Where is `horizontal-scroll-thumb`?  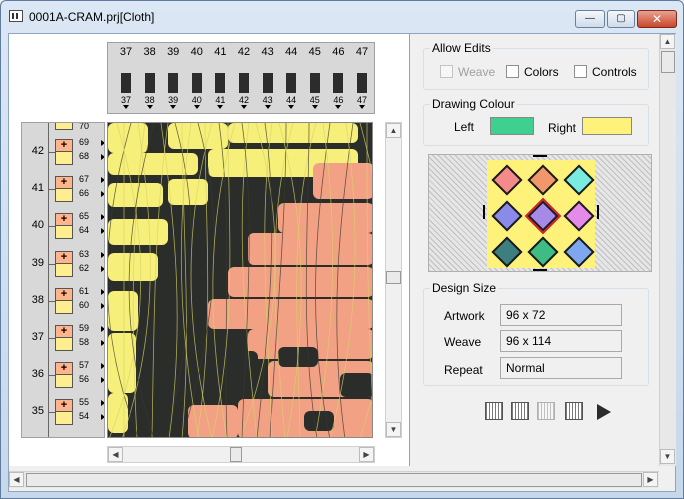 horizontal-scroll-thumb is located at coordinates (236, 454).